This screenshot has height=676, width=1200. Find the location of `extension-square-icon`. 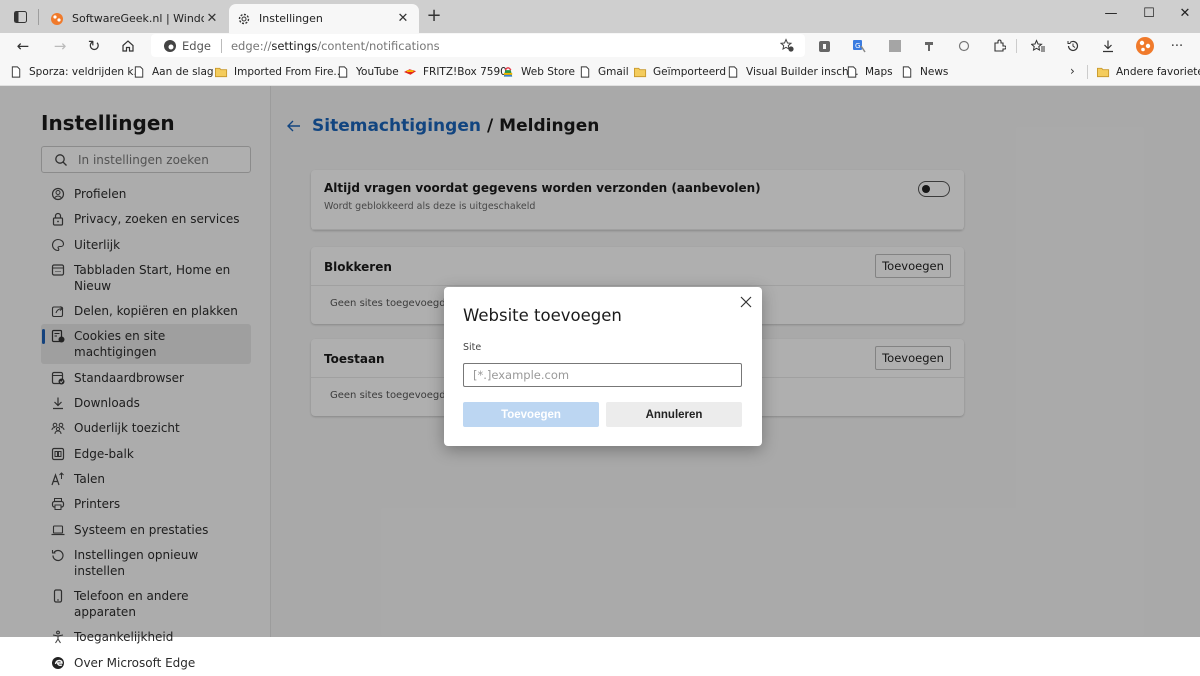

extension-square-icon is located at coordinates (895, 46).